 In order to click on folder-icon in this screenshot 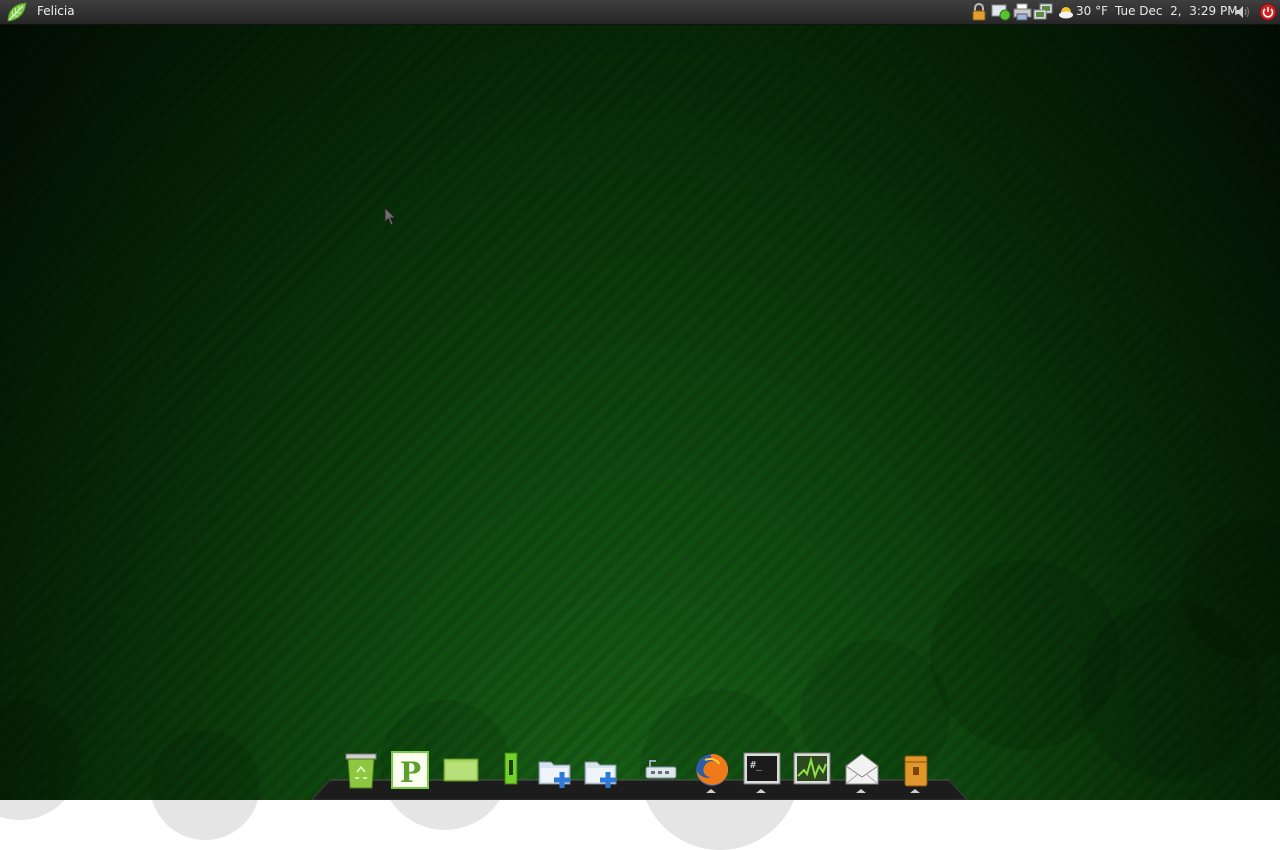, I will do `click(461, 772)`.